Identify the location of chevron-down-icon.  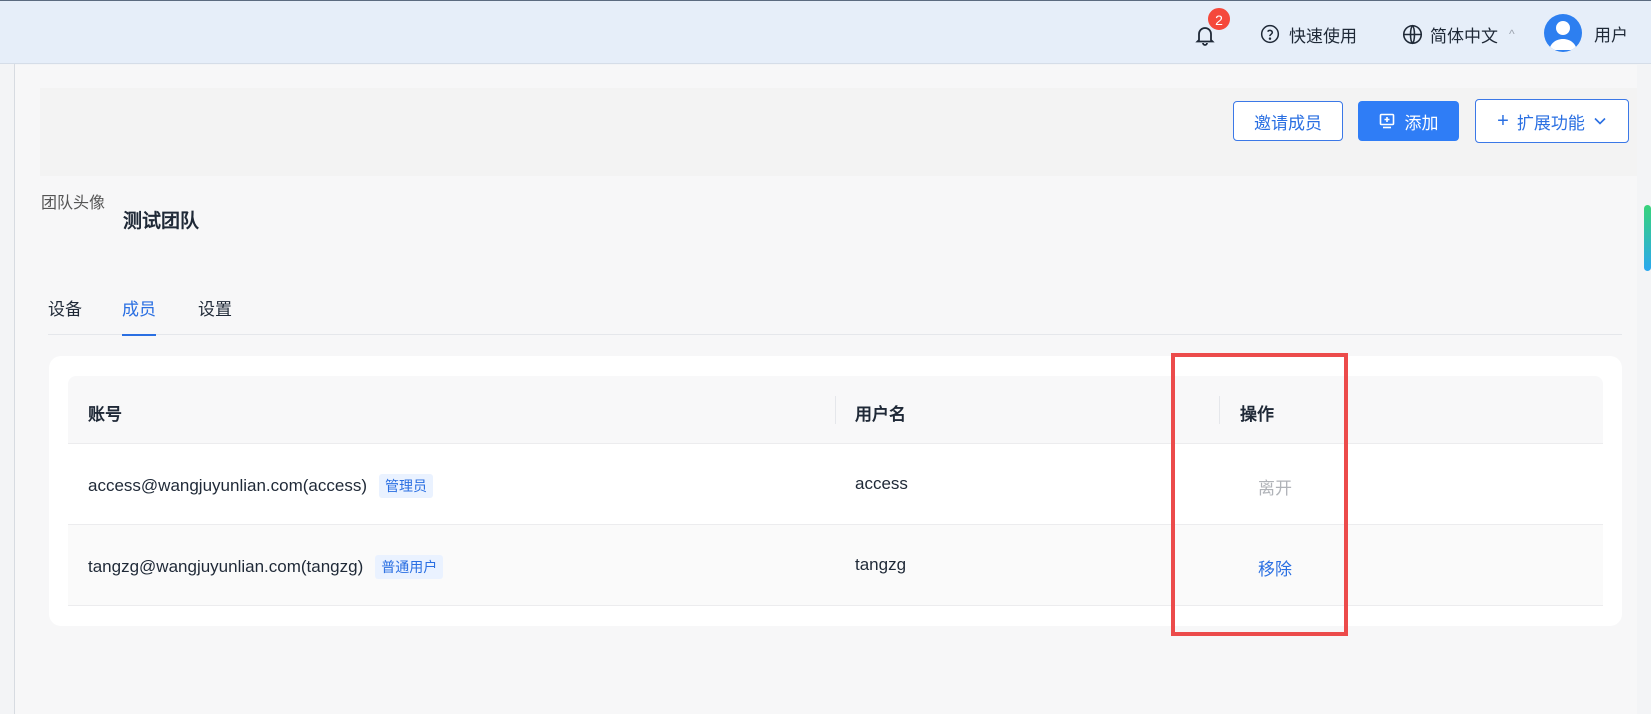
(1600, 121).